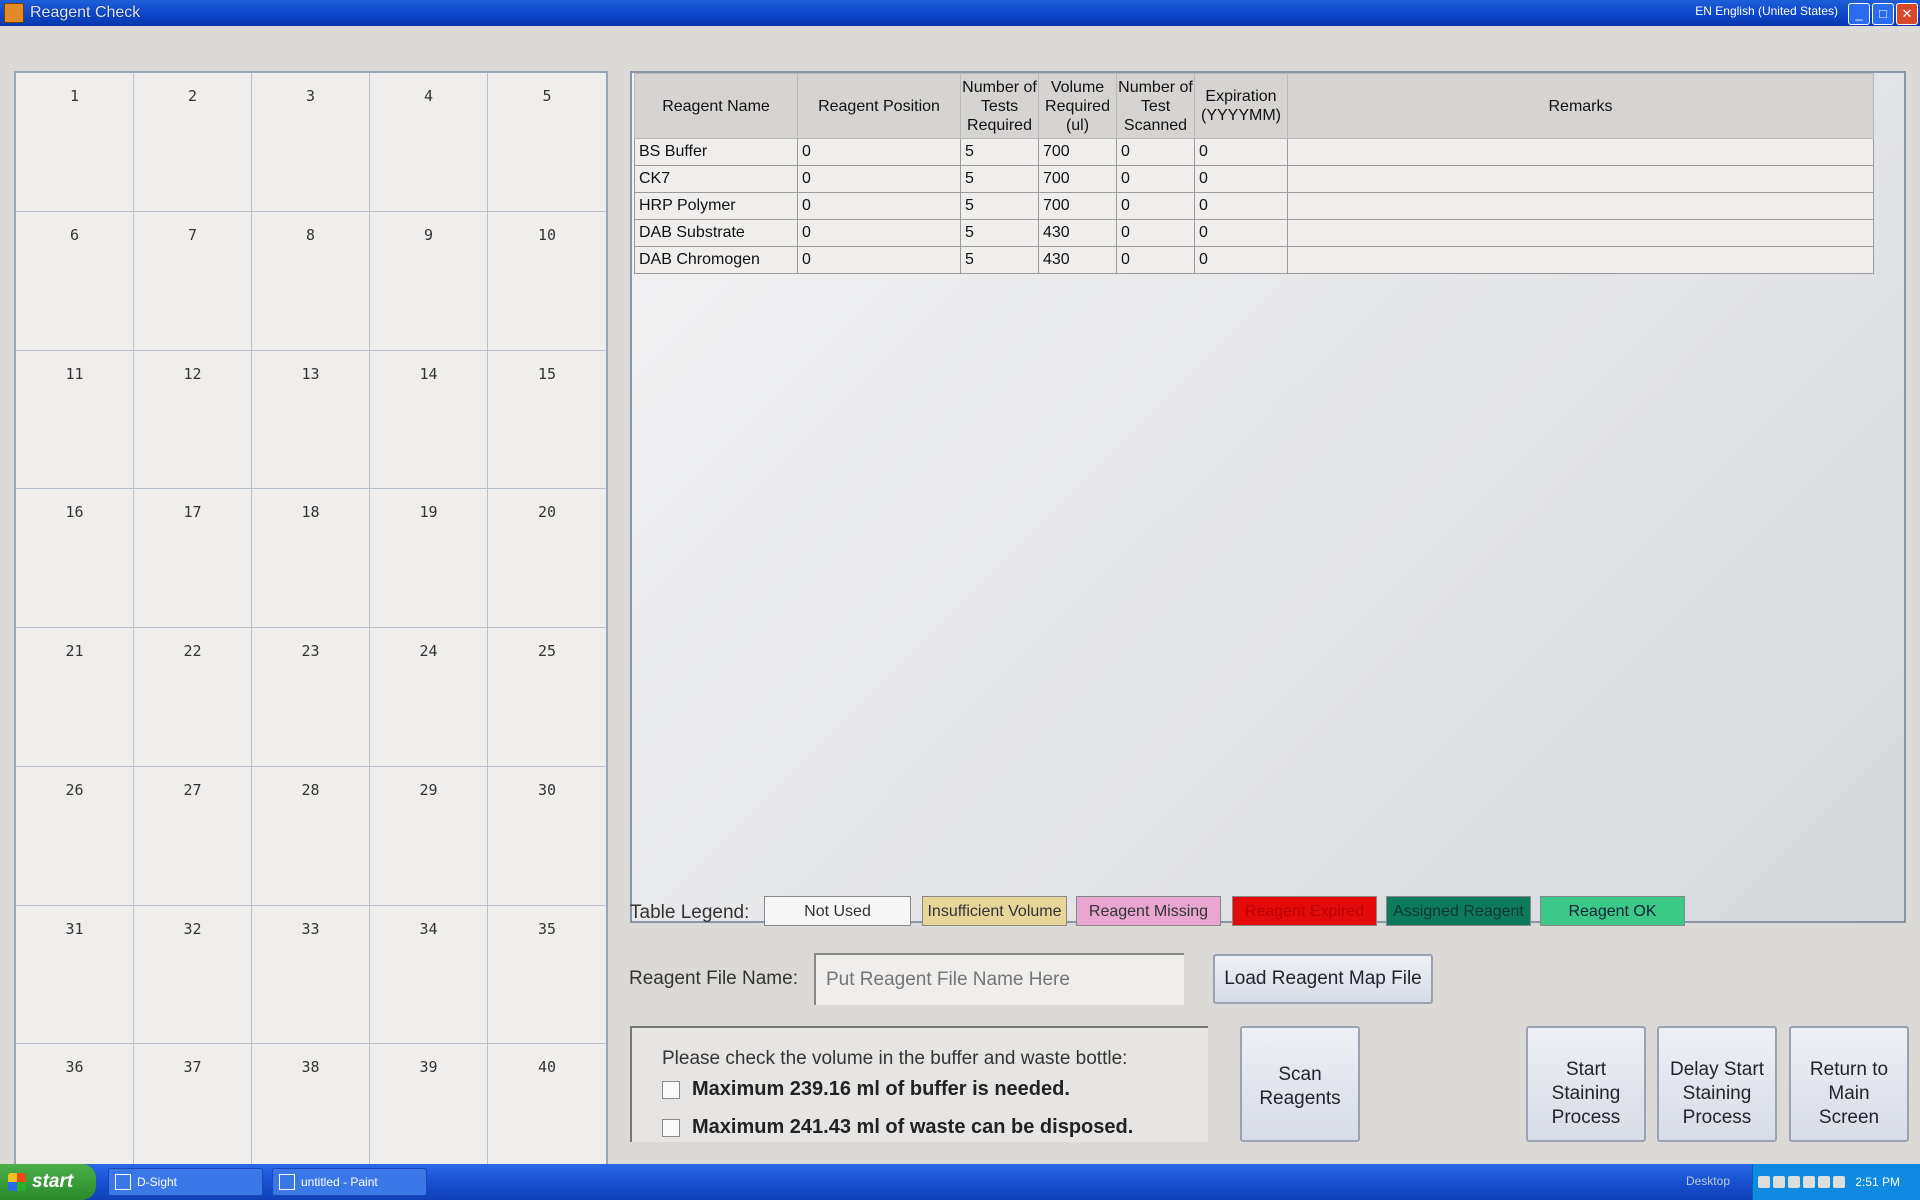 The width and height of the screenshot is (1920, 1200). What do you see at coordinates (1802, 1182) in the screenshot?
I see `tray-icons` at bounding box center [1802, 1182].